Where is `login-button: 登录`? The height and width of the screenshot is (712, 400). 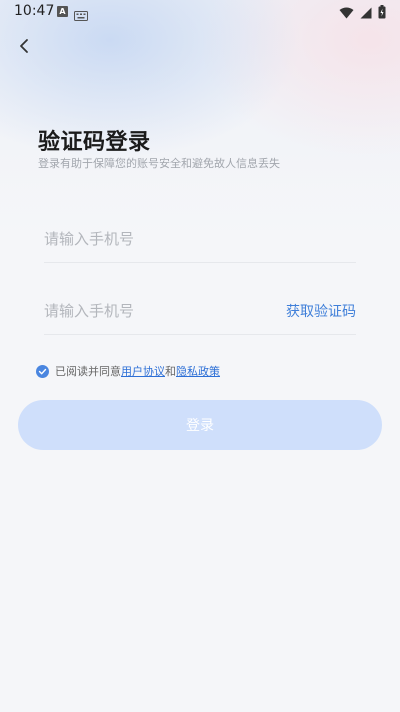
login-button: 登录 is located at coordinates (200, 425).